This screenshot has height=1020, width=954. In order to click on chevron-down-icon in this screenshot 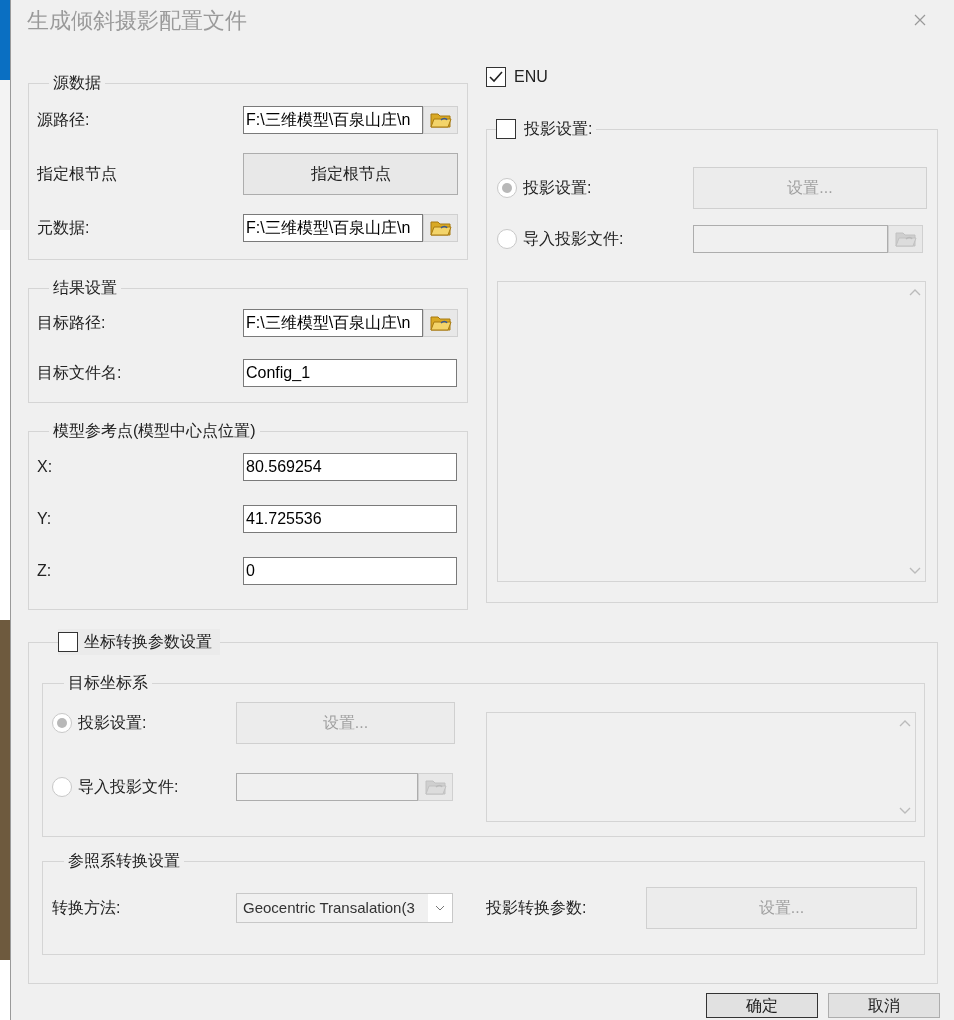, I will do `click(440, 908)`.